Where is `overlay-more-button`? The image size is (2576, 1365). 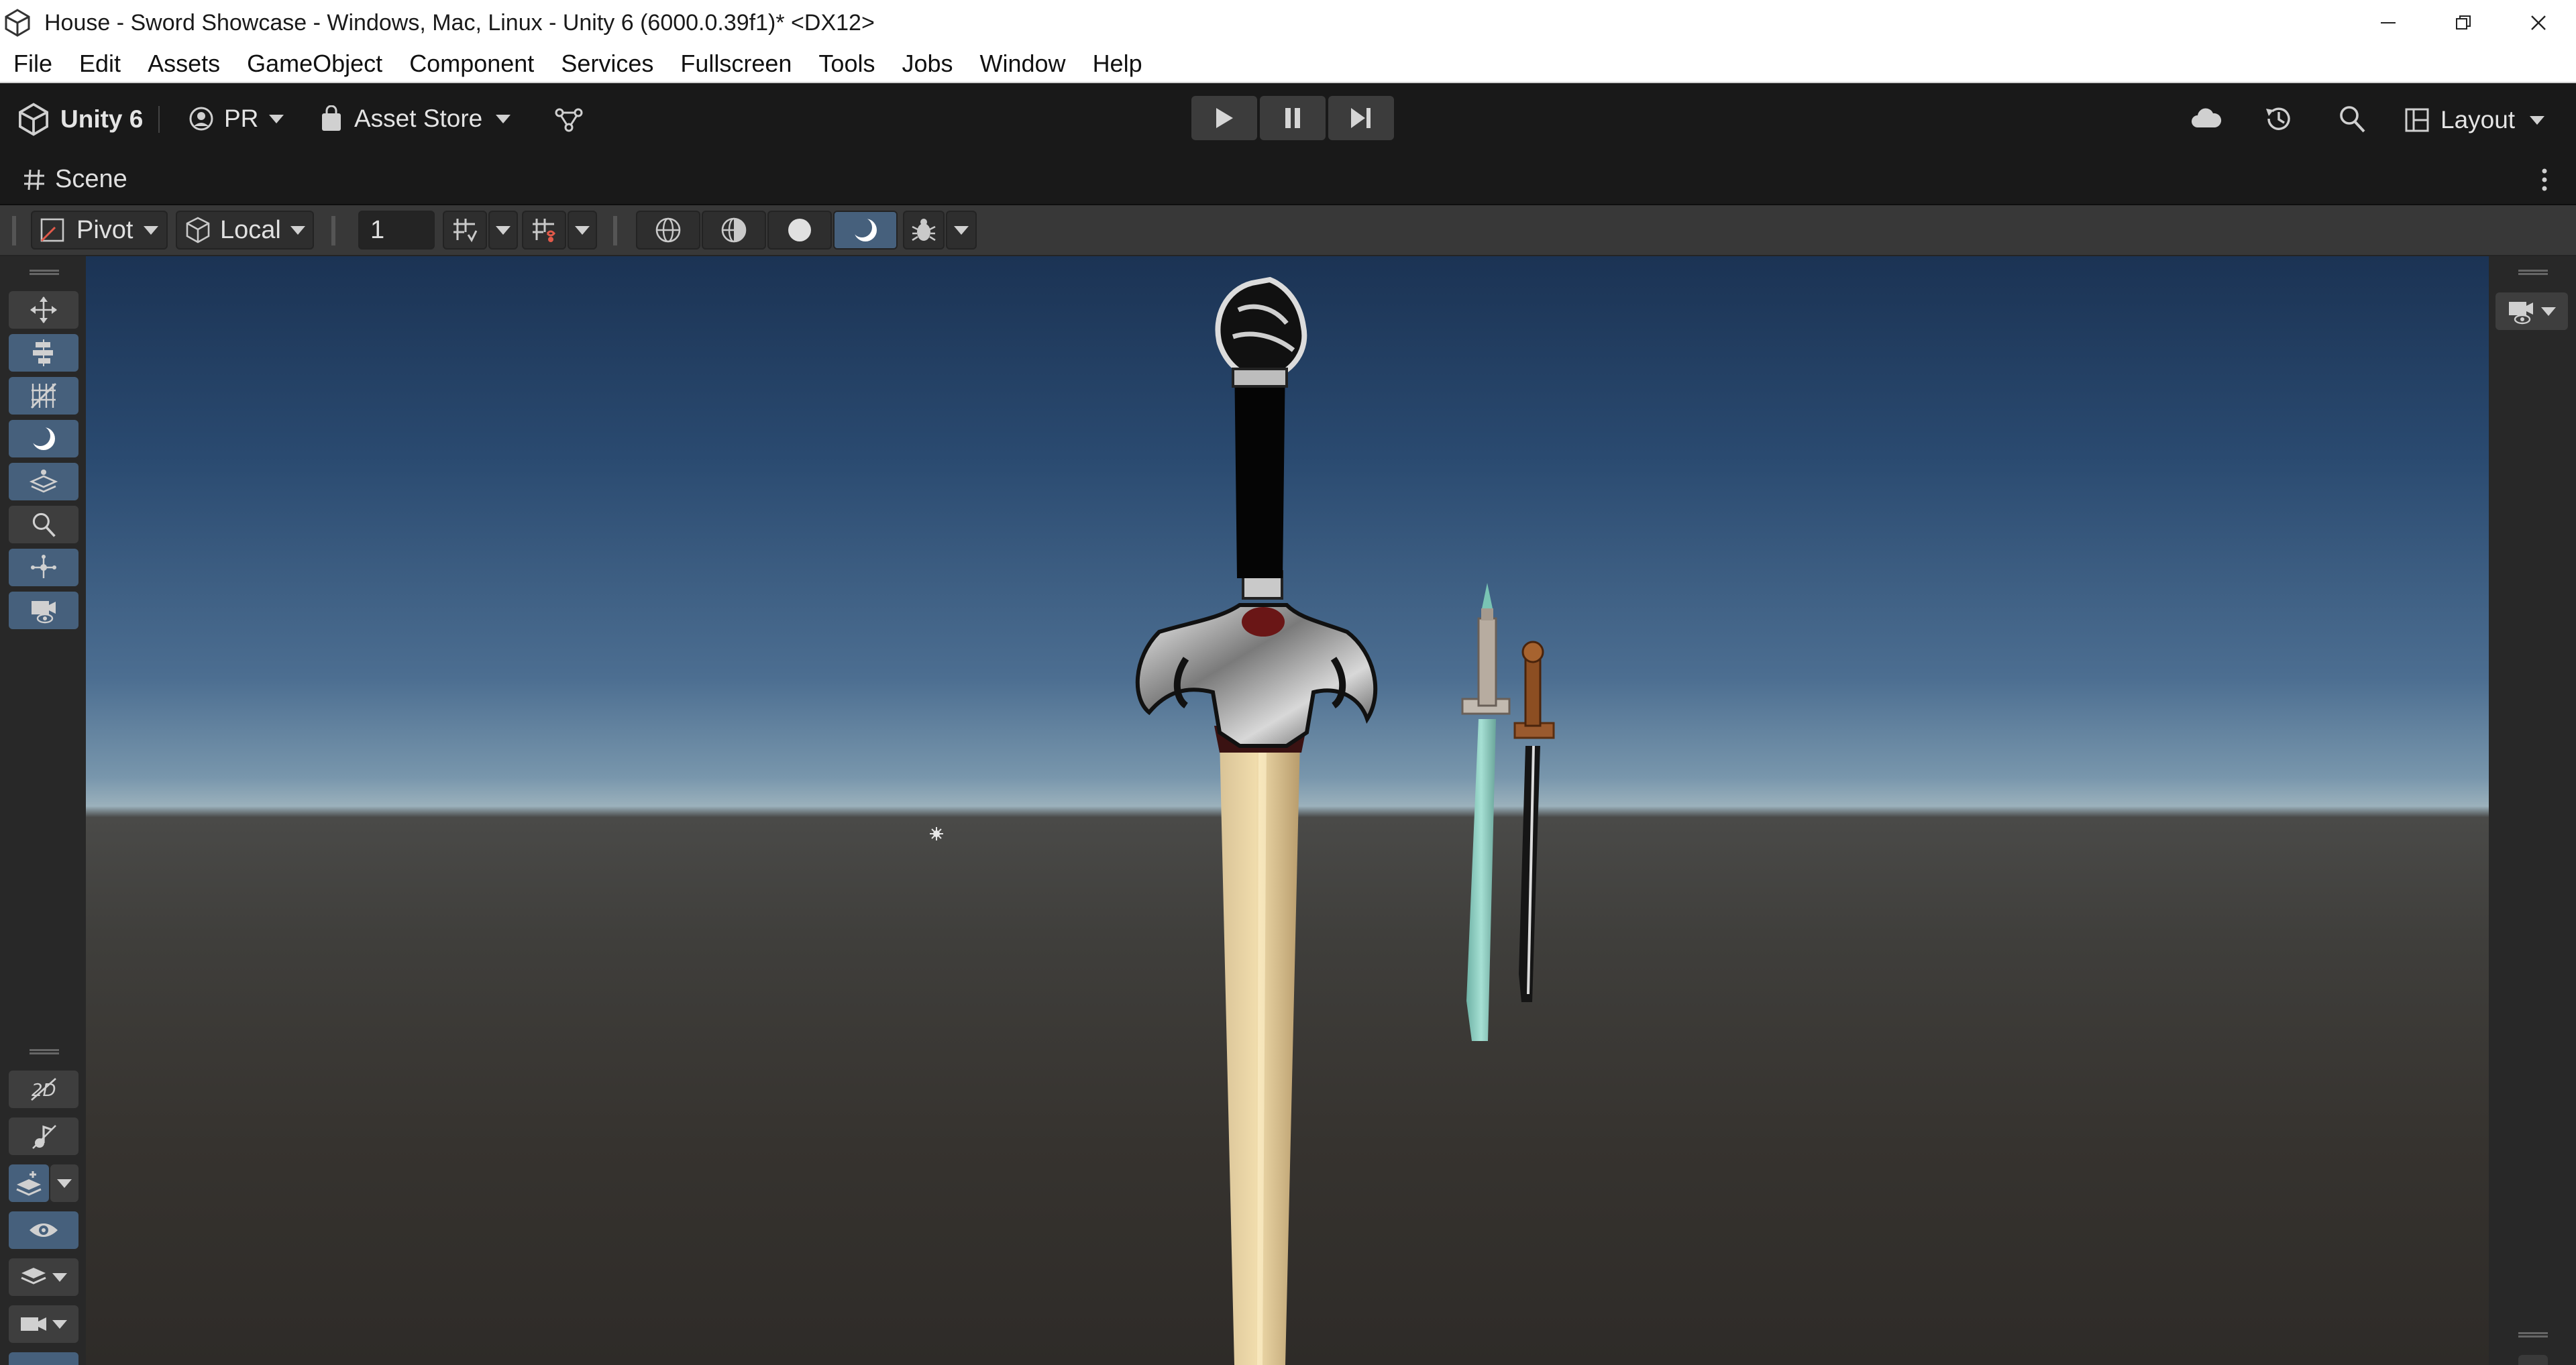 overlay-more-button is located at coordinates (43, 1359).